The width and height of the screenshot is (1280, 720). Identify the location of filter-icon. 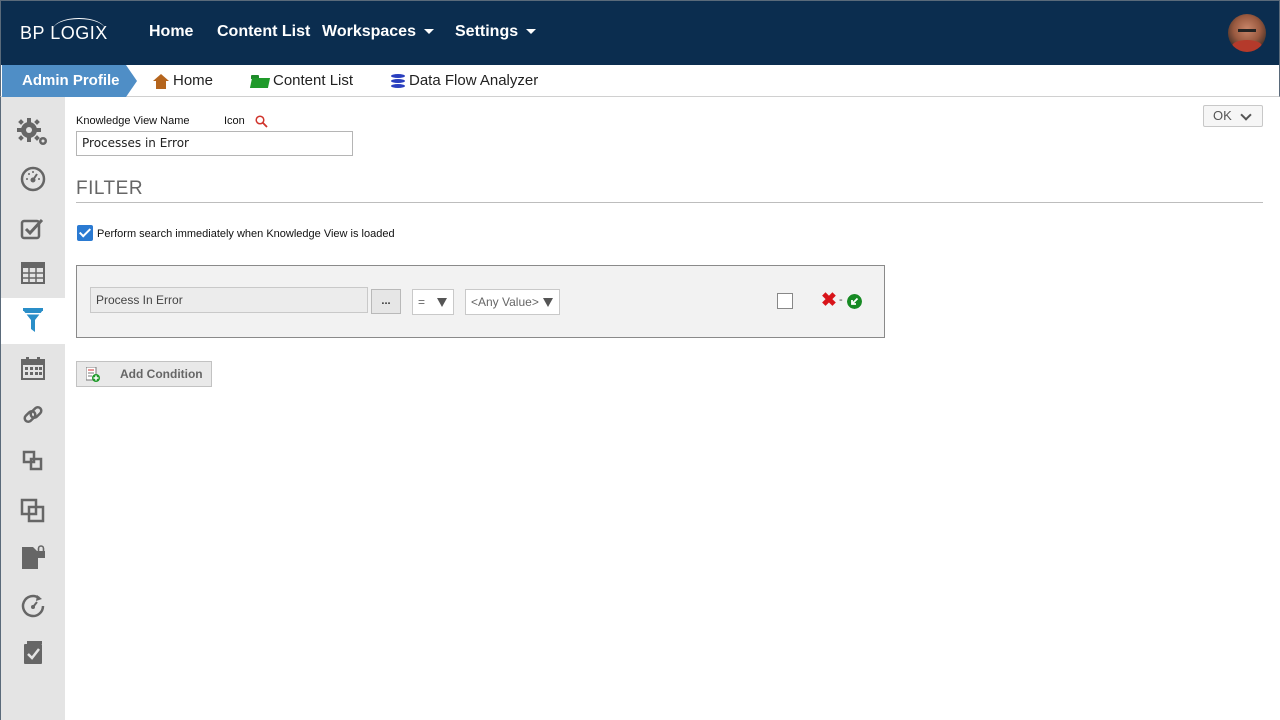
(33, 320).